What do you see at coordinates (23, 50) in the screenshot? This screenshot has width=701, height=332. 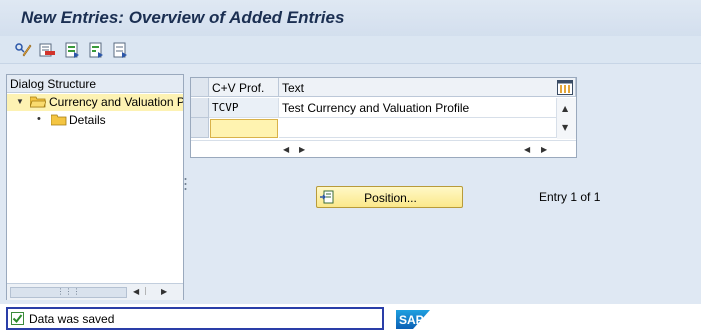 I see `display-change-icon` at bounding box center [23, 50].